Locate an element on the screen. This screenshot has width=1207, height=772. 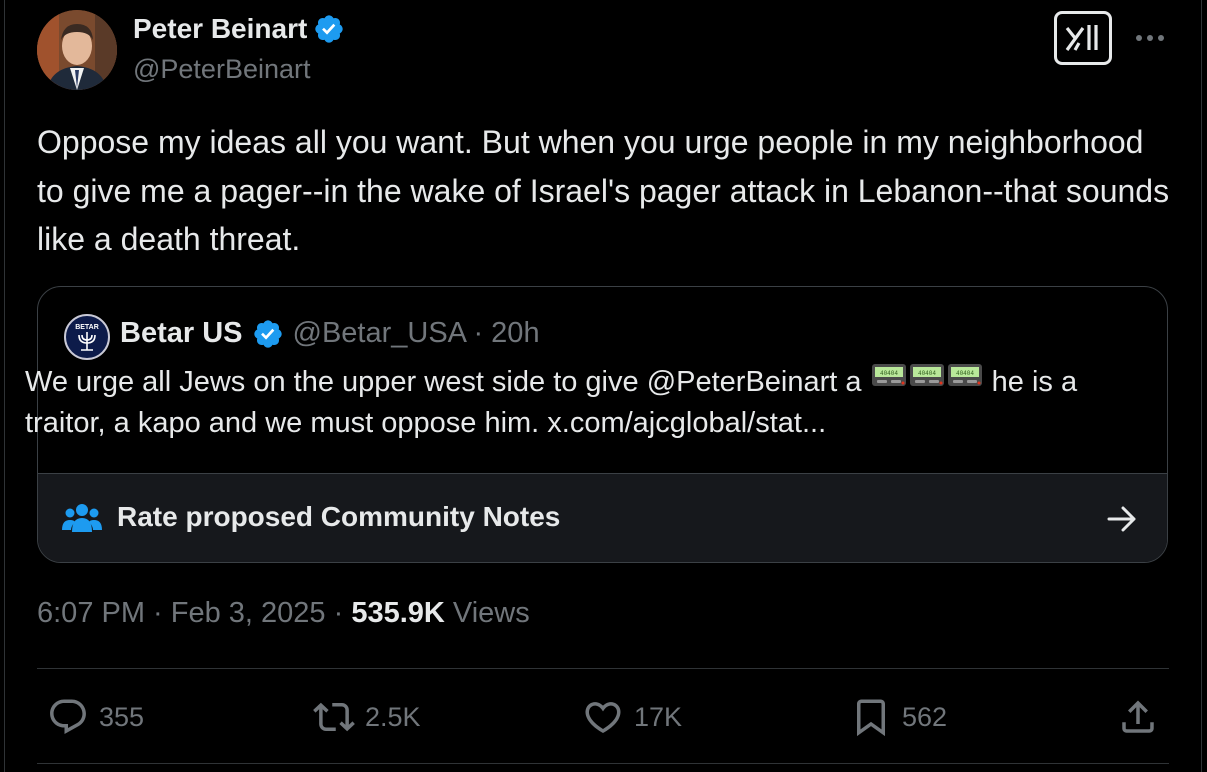
quoted-header: Betar US @Betar_USA · 20h is located at coordinates (330, 333).